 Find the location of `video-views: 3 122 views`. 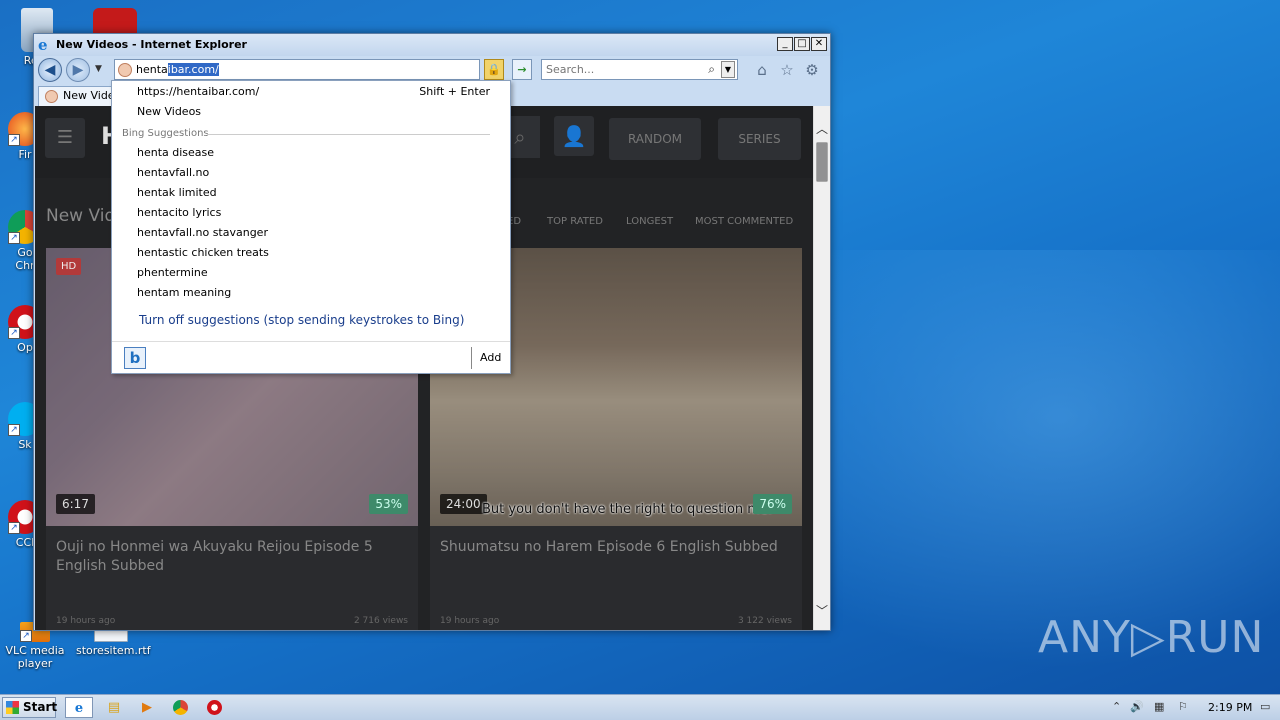

video-views: 3 122 views is located at coordinates (764, 621).